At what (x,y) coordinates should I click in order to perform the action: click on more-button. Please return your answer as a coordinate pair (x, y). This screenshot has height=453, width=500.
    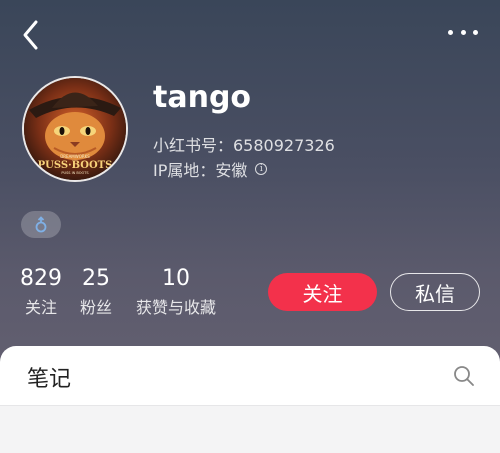
    Looking at the image, I should click on (463, 32).